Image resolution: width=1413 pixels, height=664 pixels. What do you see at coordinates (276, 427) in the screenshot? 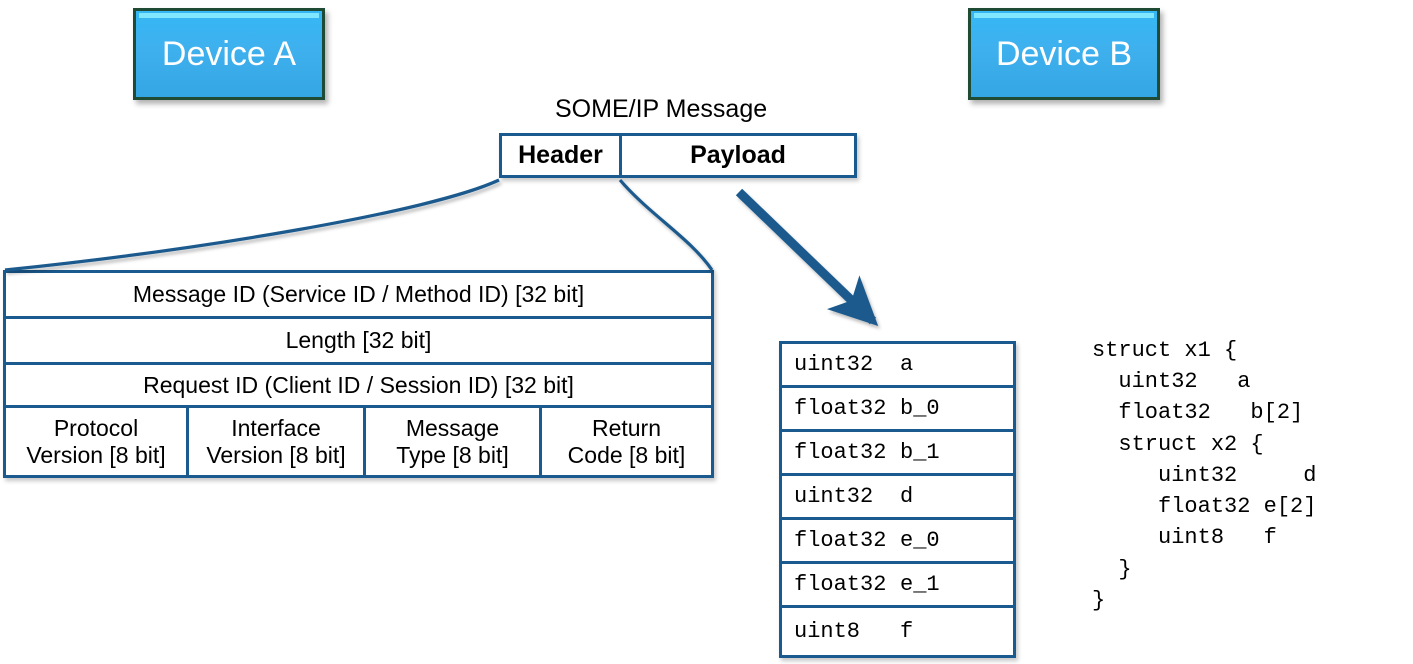
I see `header-byte-field-line1: Interface` at bounding box center [276, 427].